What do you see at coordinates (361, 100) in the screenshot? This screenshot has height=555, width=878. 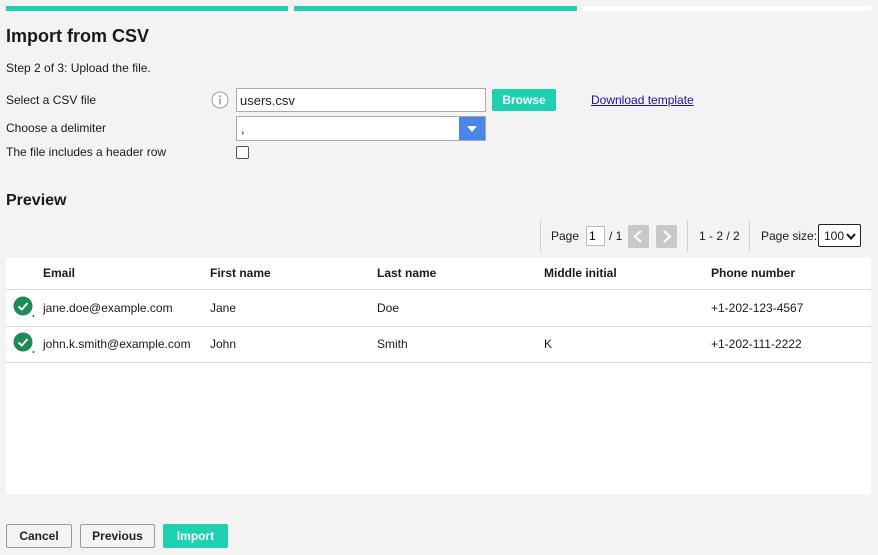 I see `file-path-input` at bounding box center [361, 100].